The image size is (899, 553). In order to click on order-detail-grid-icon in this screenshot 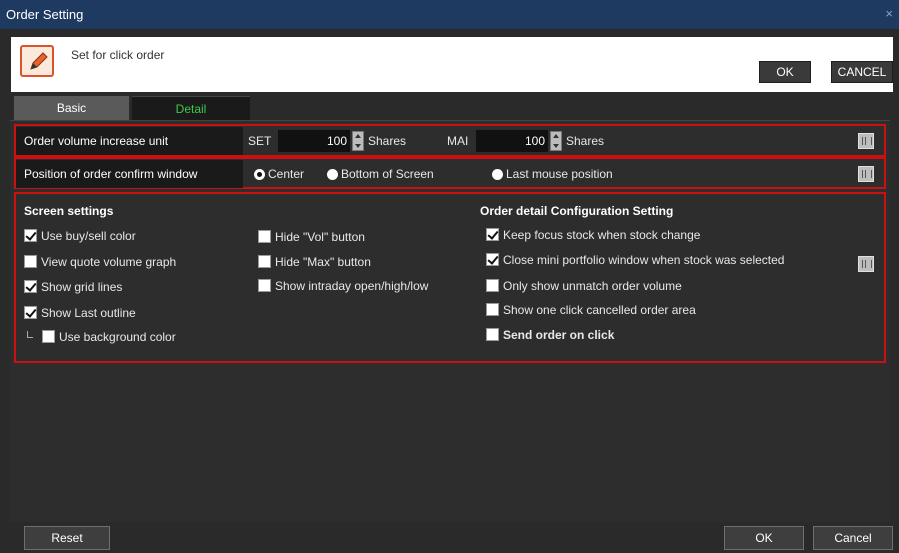, I will do `click(866, 264)`.